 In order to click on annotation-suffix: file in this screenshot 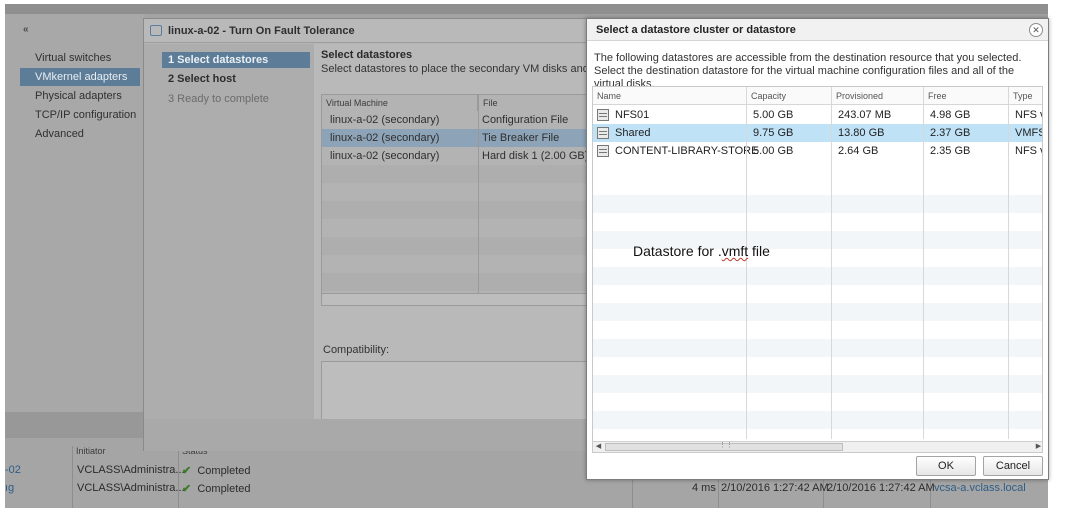, I will do `click(759, 251)`.